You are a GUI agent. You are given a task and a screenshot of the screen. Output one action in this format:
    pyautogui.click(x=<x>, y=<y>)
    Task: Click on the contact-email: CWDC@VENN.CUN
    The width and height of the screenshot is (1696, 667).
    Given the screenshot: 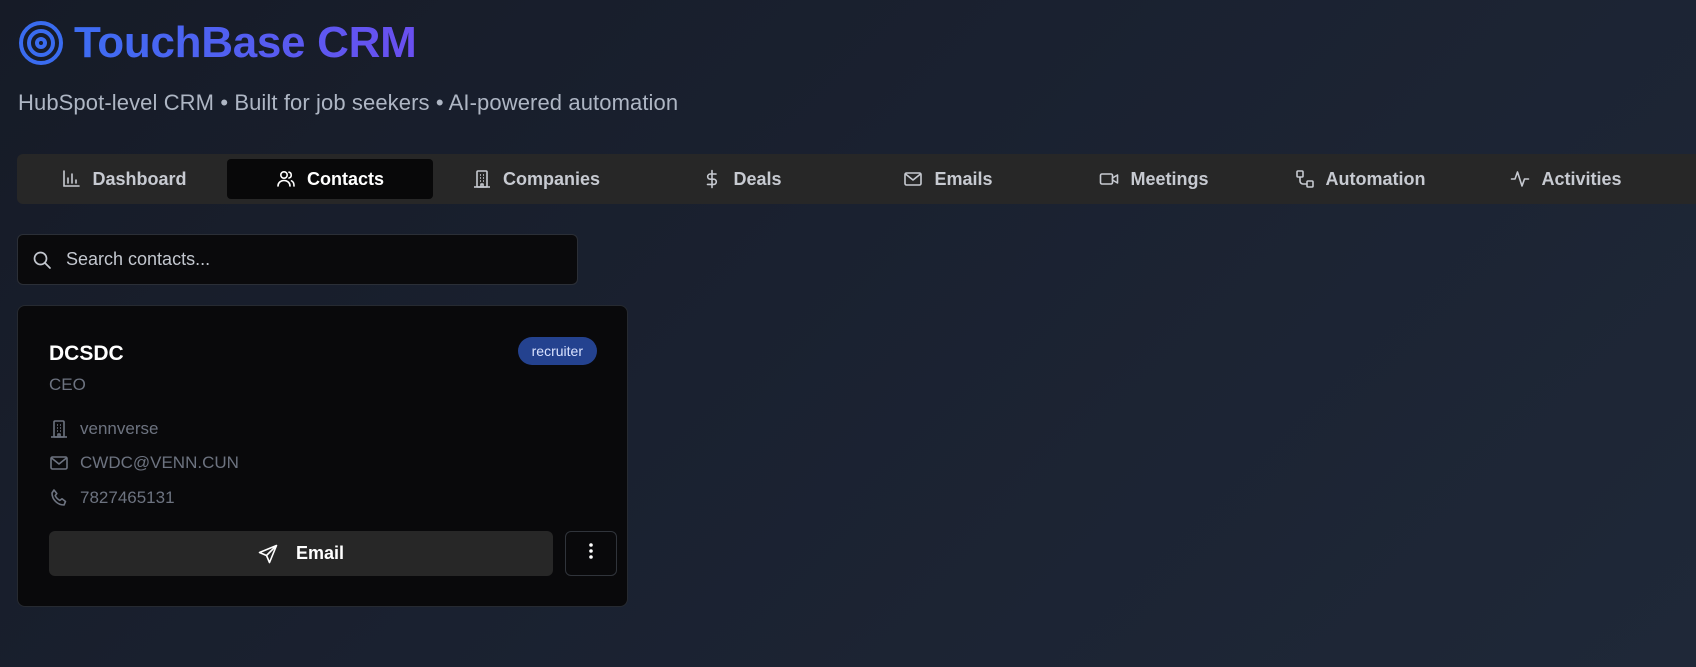 What is the action you would take?
    pyautogui.click(x=159, y=462)
    